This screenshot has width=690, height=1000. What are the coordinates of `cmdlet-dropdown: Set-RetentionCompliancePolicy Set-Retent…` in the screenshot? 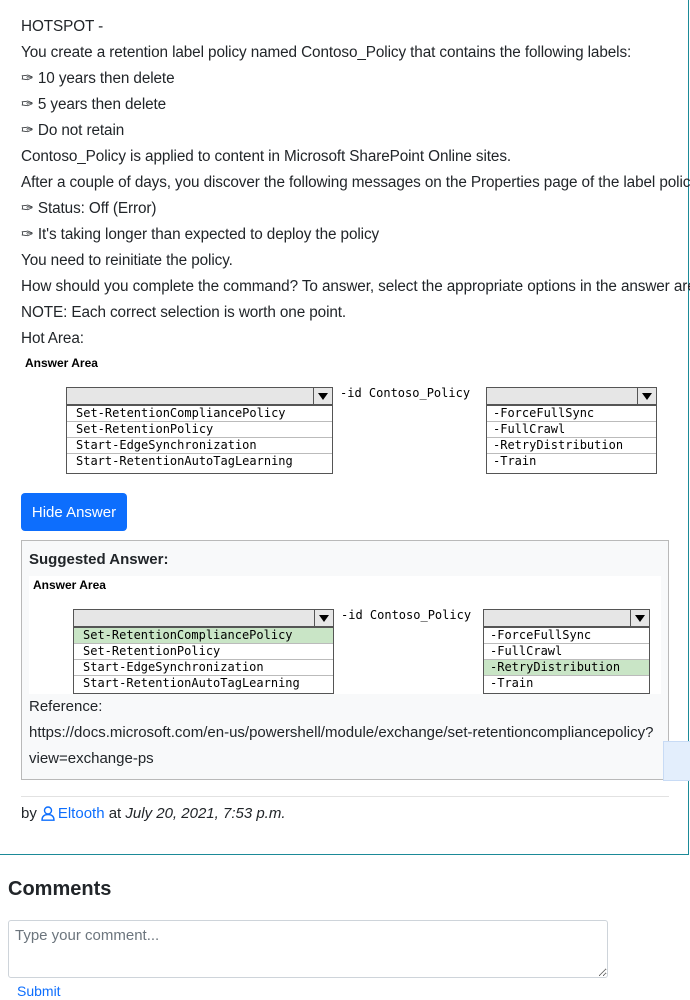 It's located at (199, 430).